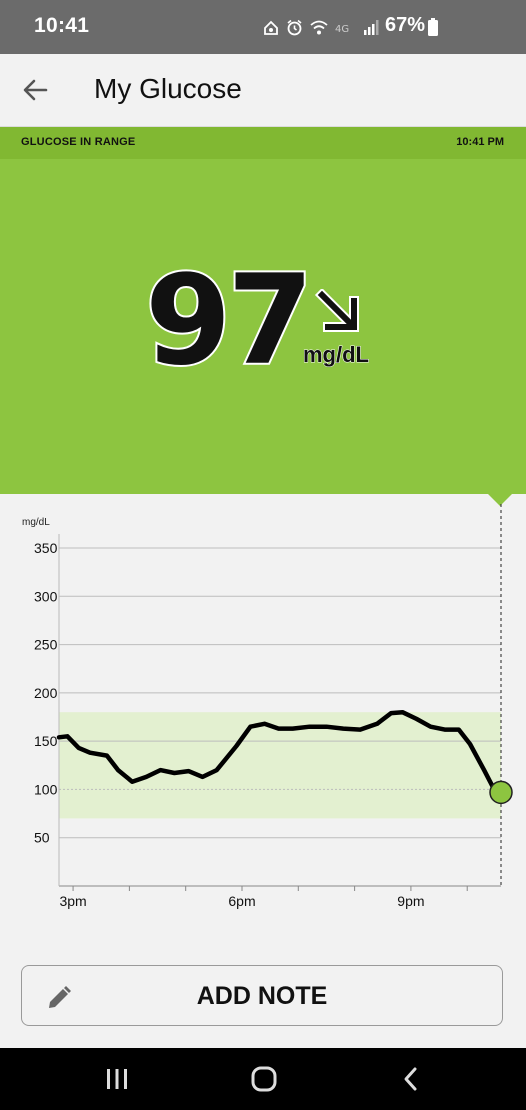 This screenshot has height=1110, width=526. I want to click on lte-icon: 4G, so click(342, 29).